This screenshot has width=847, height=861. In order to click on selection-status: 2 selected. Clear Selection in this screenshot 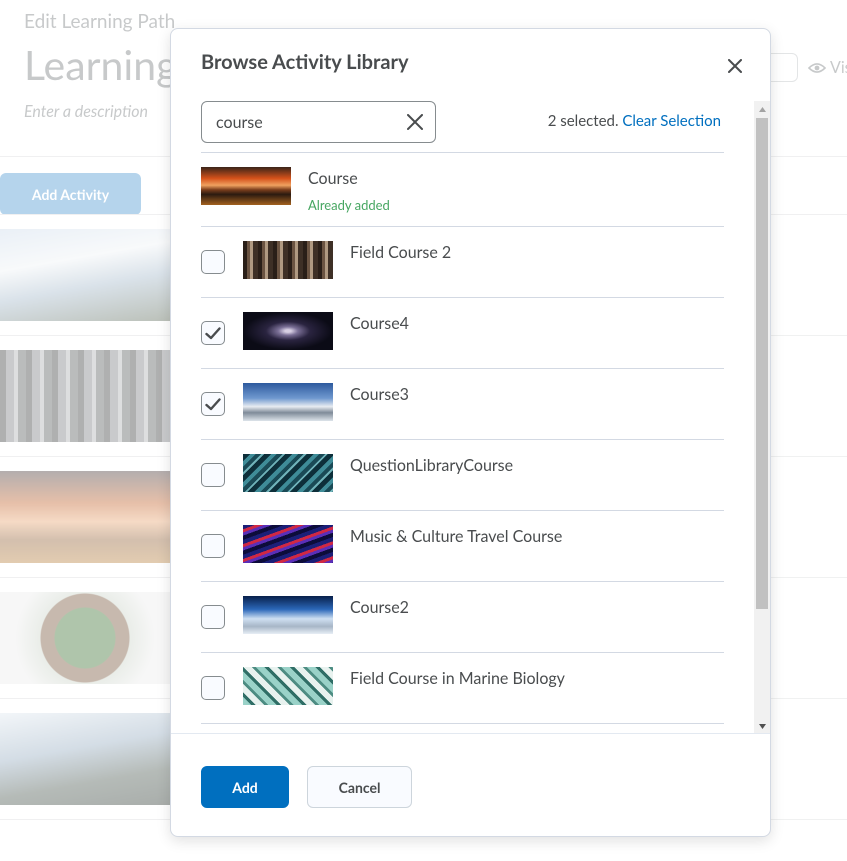, I will do `click(634, 121)`.